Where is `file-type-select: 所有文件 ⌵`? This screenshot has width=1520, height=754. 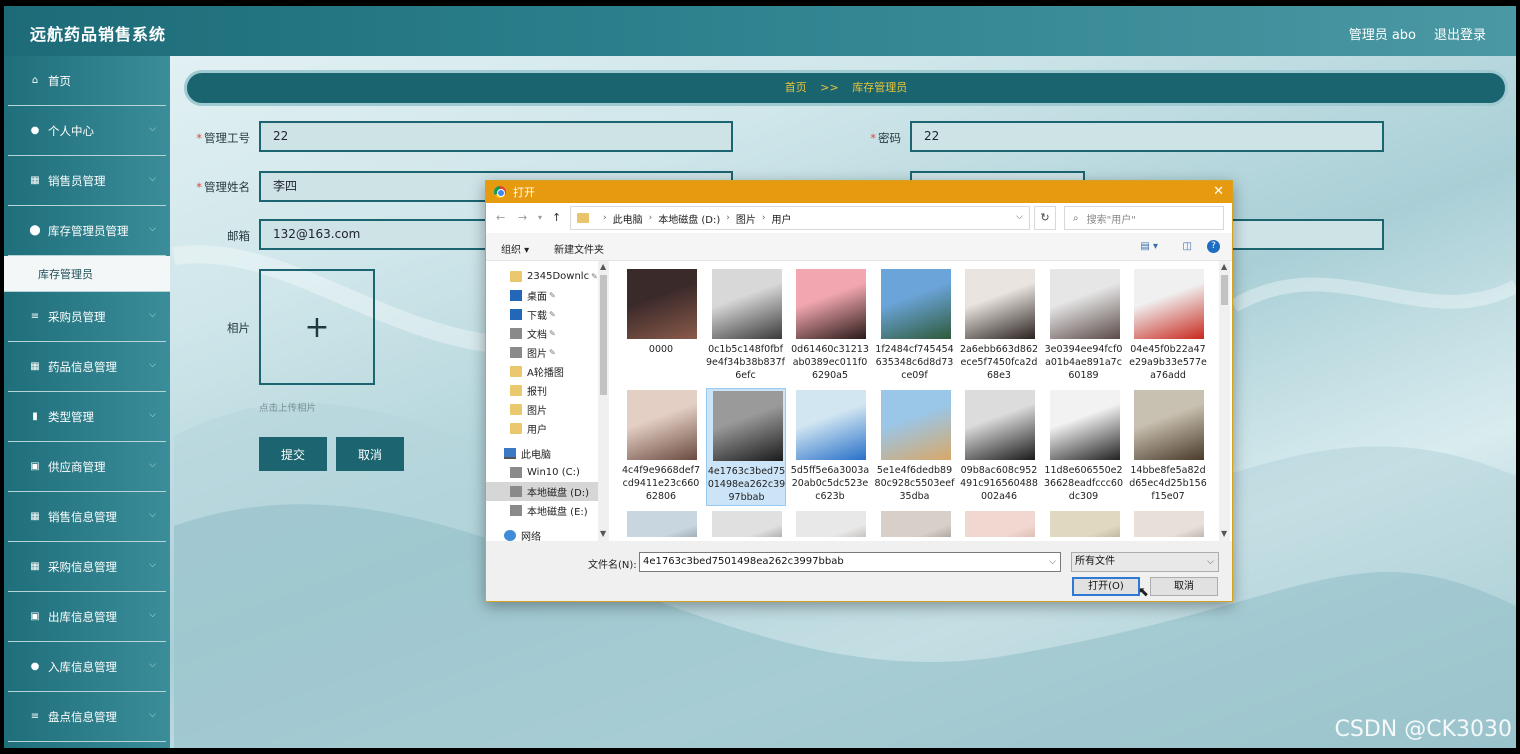
file-type-select: 所有文件 ⌵ is located at coordinates (1145, 562).